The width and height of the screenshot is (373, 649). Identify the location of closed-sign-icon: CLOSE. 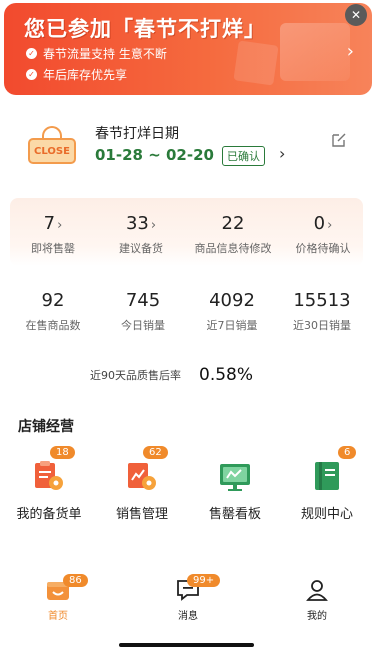
(52, 146).